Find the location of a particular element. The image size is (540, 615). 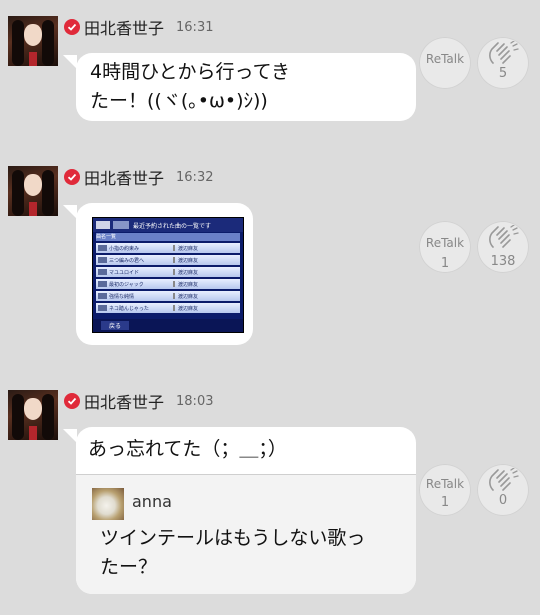

image-footer: 戻る is located at coordinates (168, 325).